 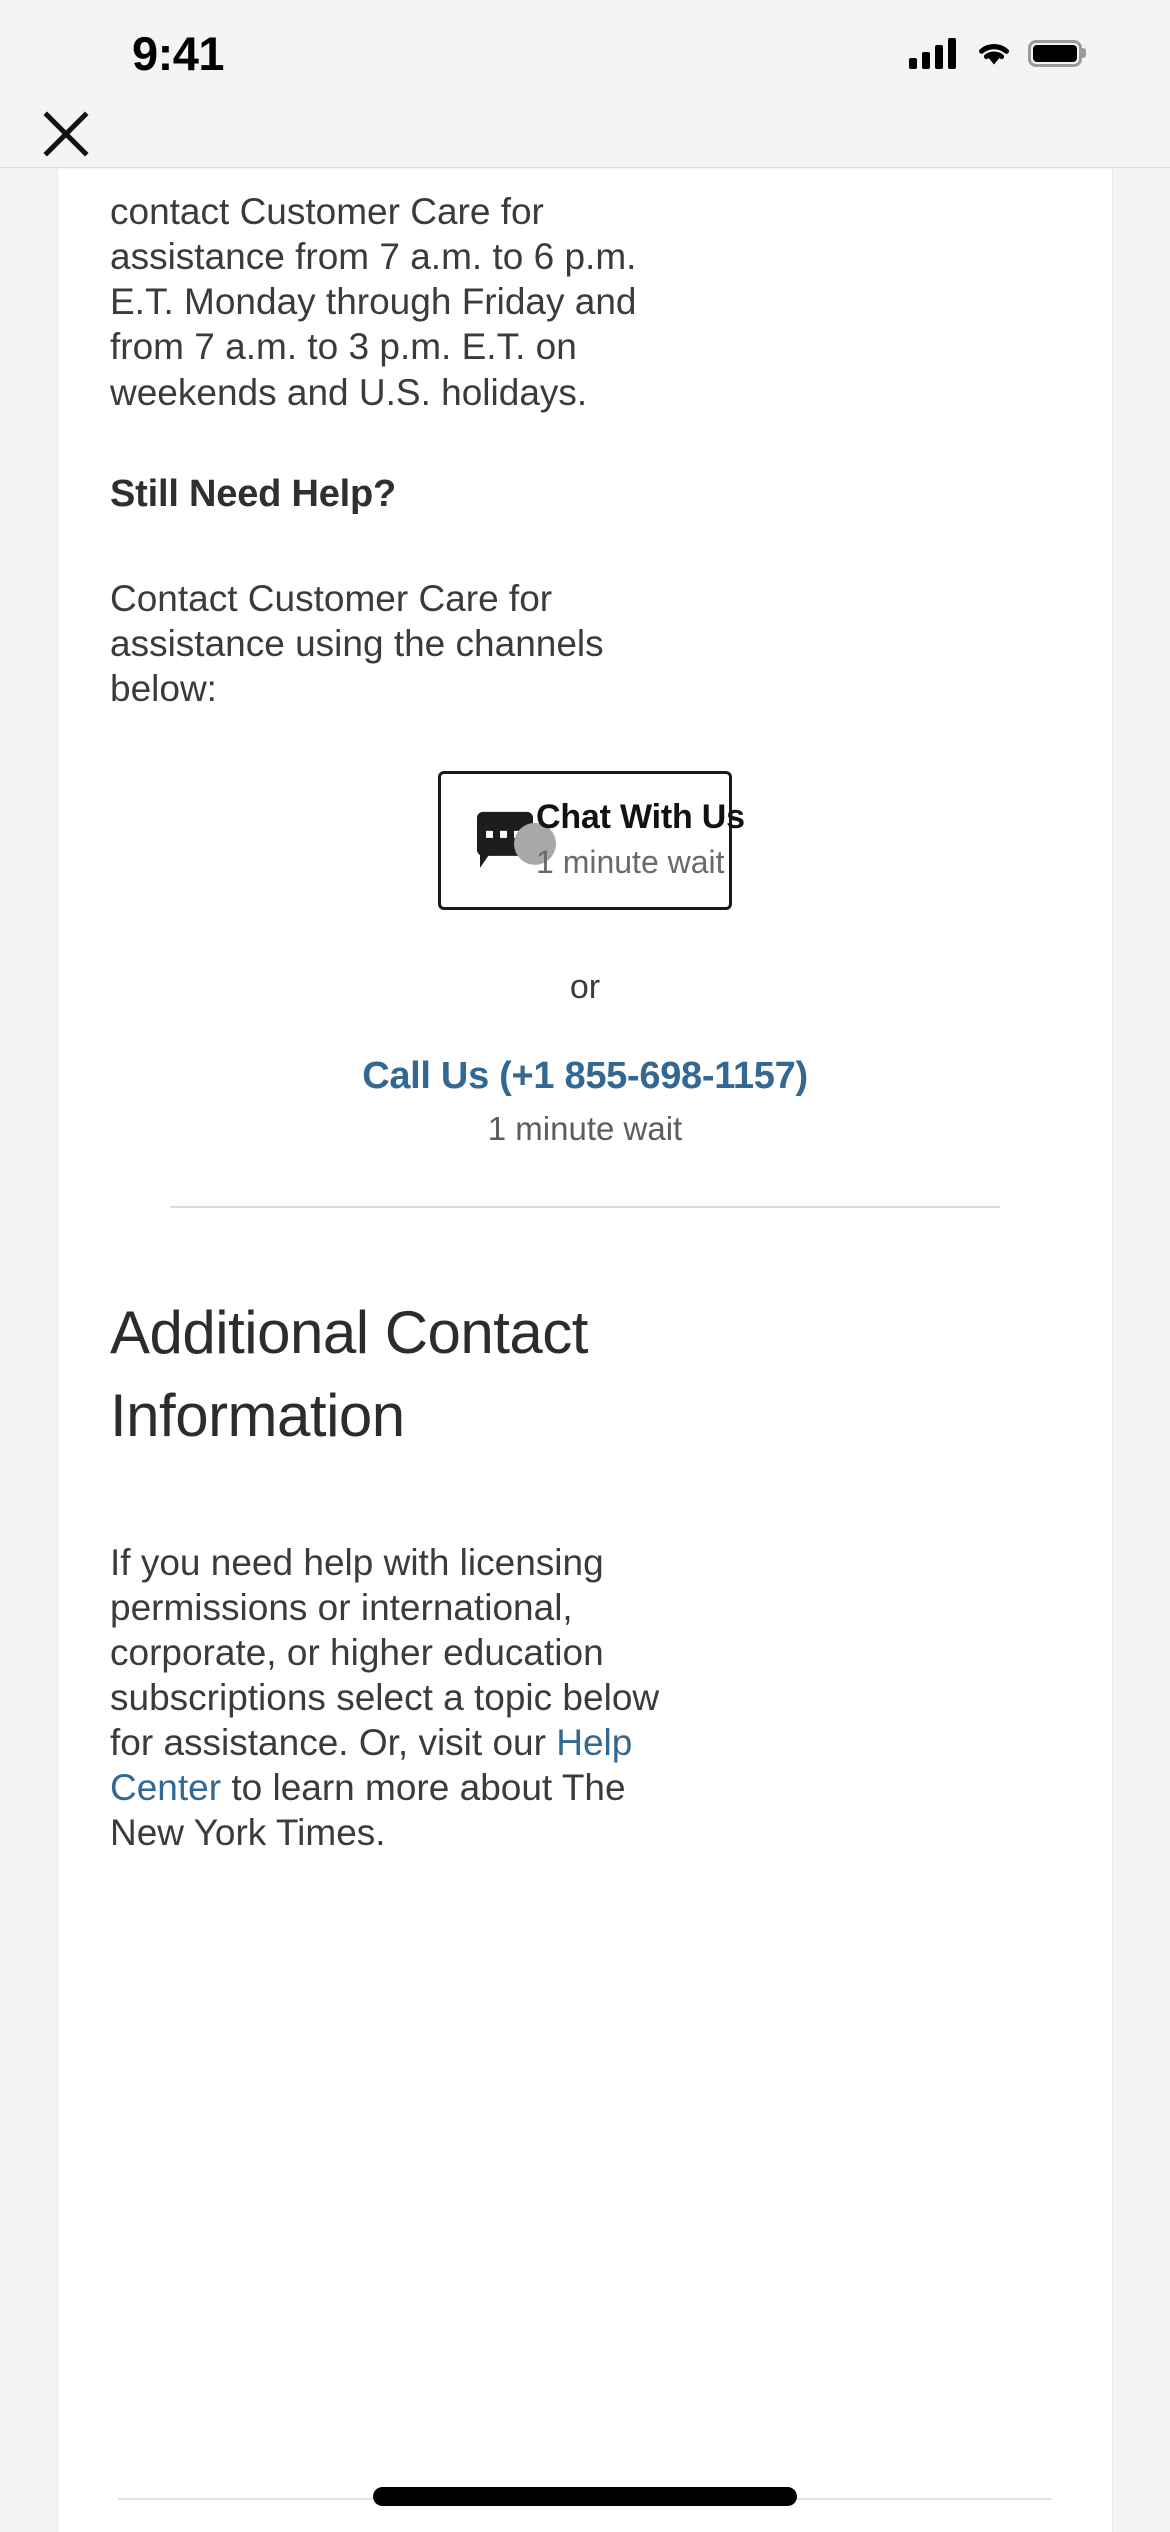 What do you see at coordinates (349, 1374) in the screenshot?
I see `additional-contact-information-heading: Additional Contact Information` at bounding box center [349, 1374].